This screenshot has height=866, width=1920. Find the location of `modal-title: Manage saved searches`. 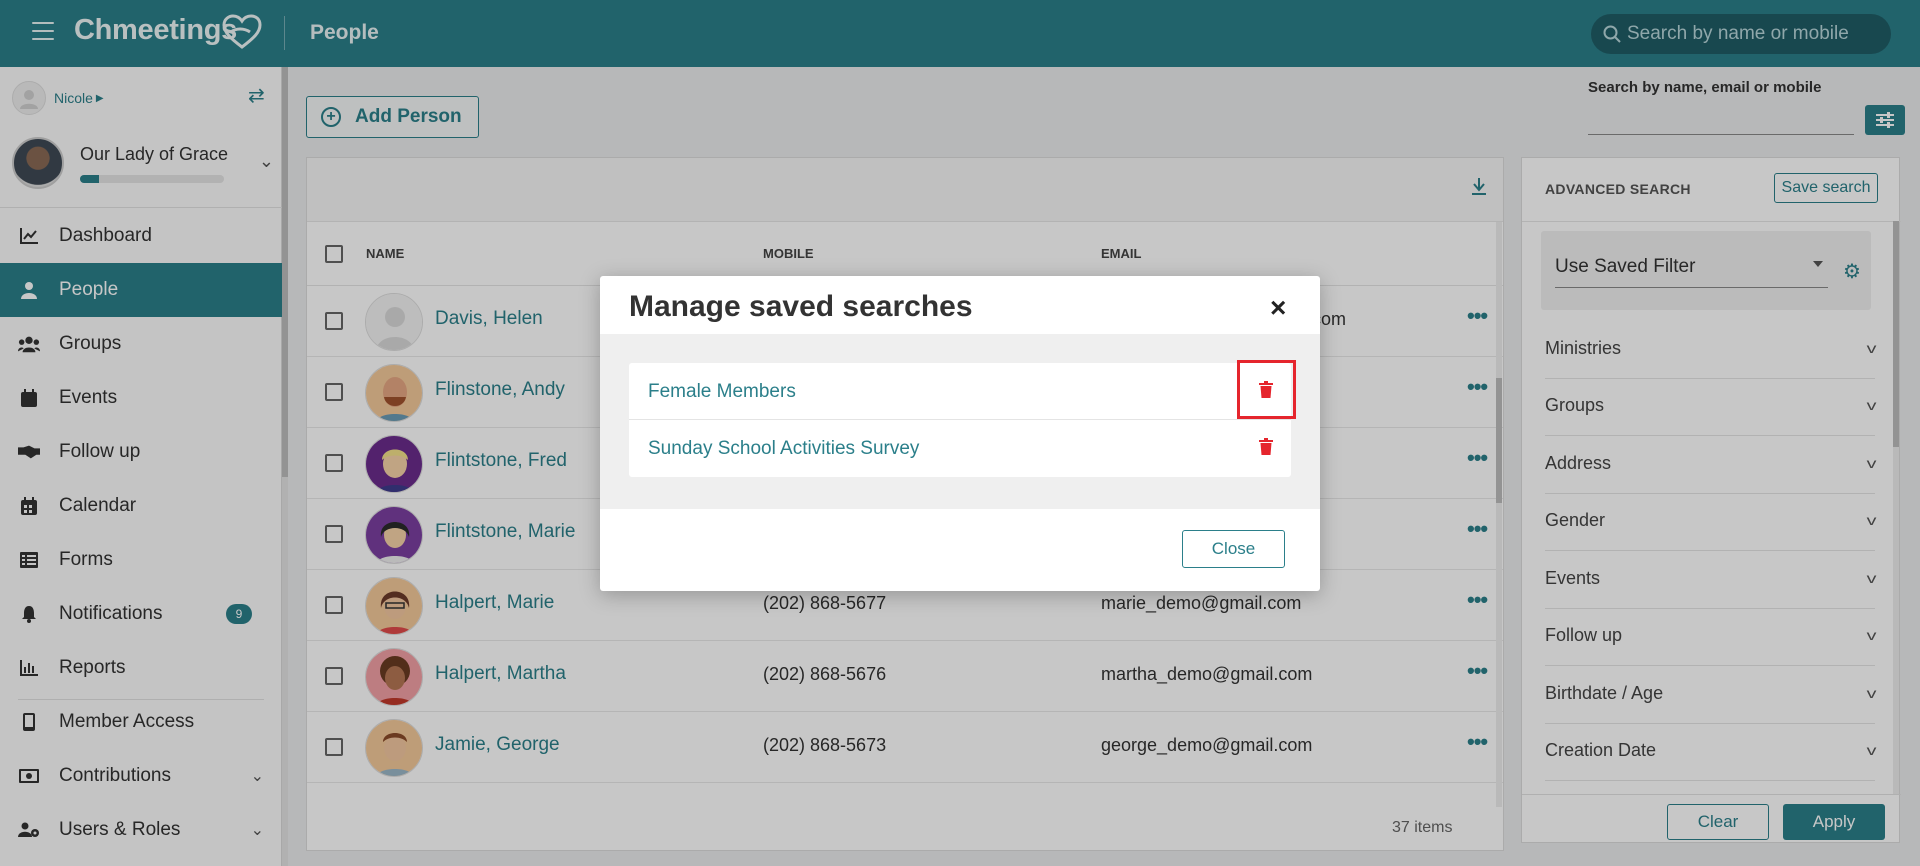

modal-title: Manage saved searches is located at coordinates (801, 306).